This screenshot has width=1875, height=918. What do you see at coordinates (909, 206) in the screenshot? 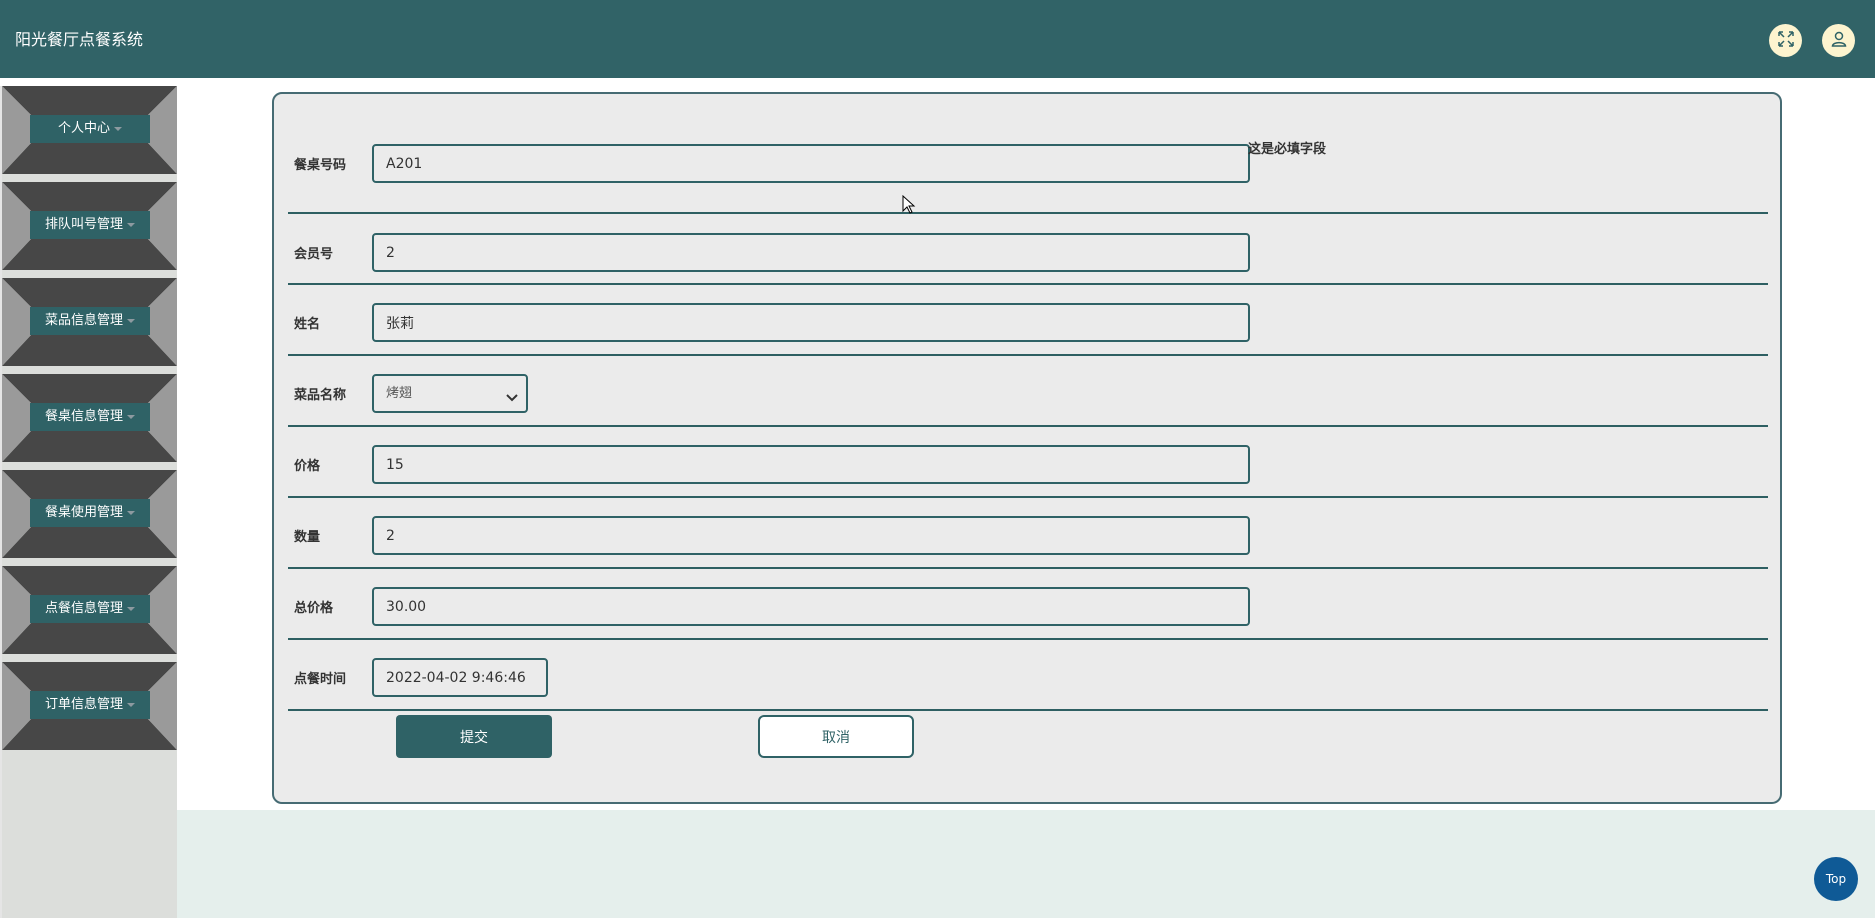
I see `mouse-cursor-icon` at bounding box center [909, 206].